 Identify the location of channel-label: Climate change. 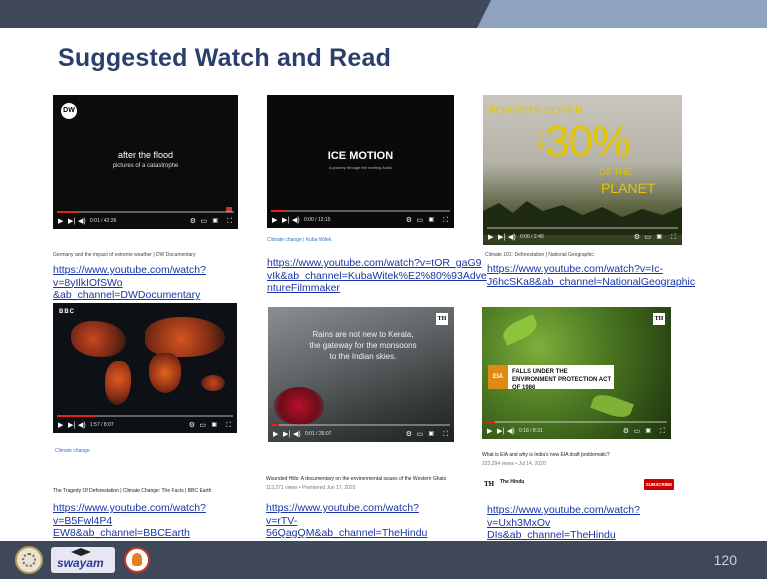
(72, 451).